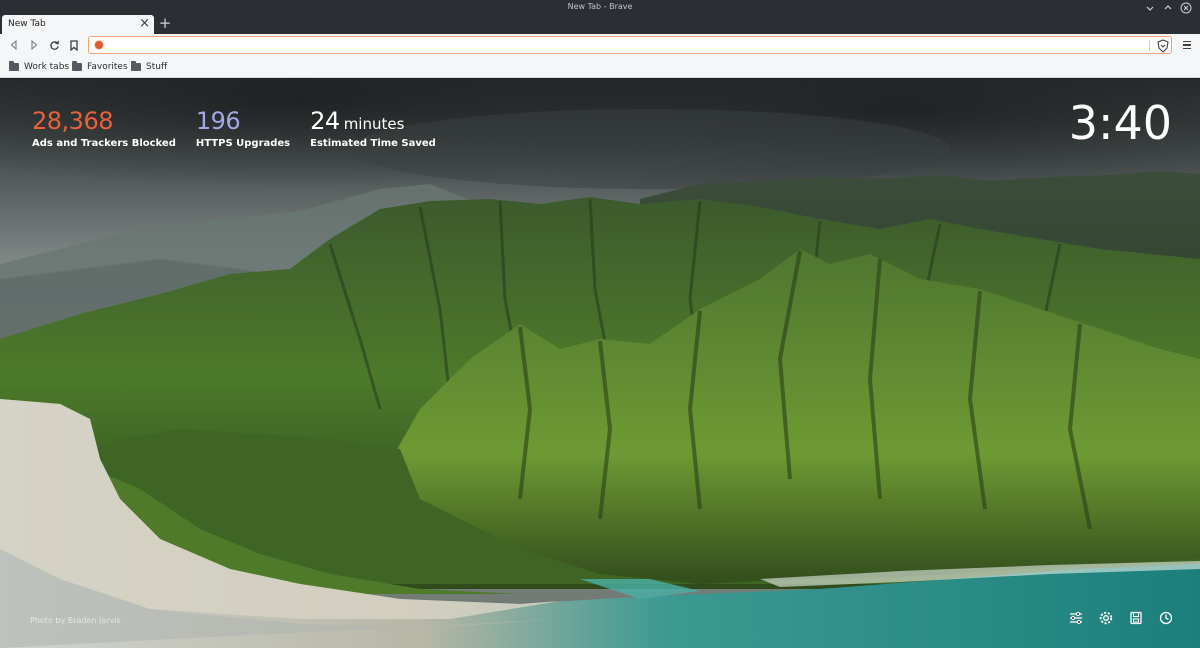 The width and height of the screenshot is (1200, 648). Describe the element at coordinates (1136, 618) in the screenshot. I see `bookmarks-icon` at that location.